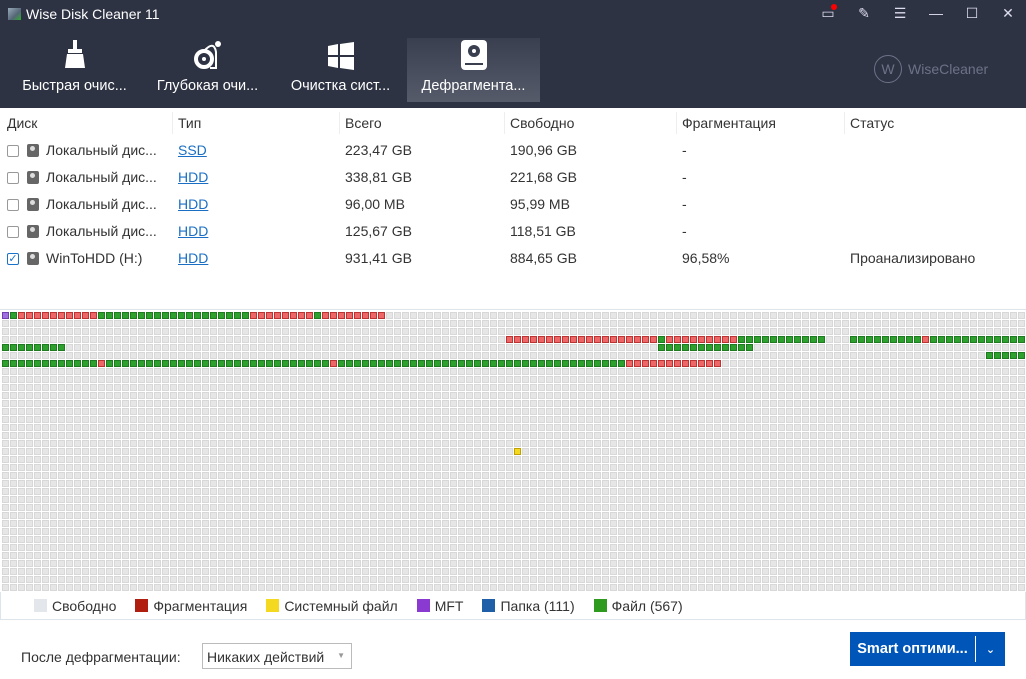  I want to click on maximize-button: ☐, so click(972, 13).